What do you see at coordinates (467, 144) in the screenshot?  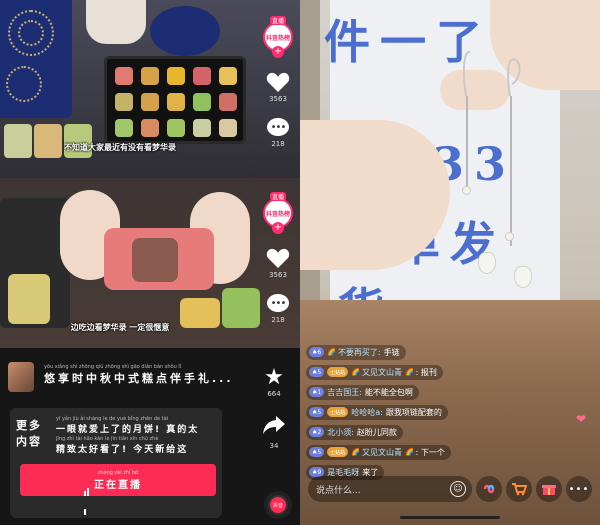 I see `earring-chain-left` at bounding box center [467, 144].